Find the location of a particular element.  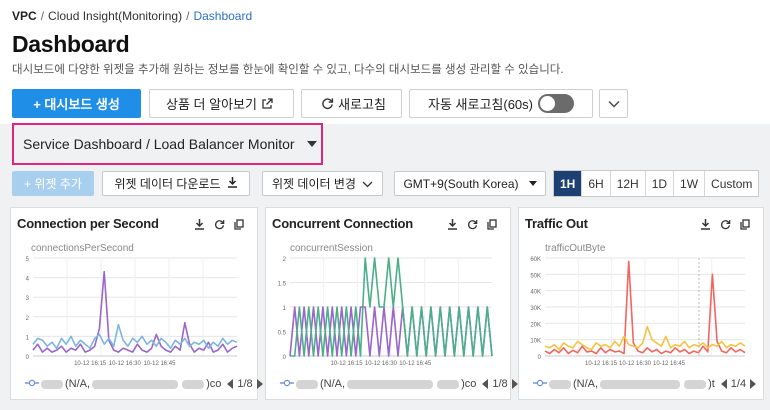

range-6h: 6H is located at coordinates (596, 183).